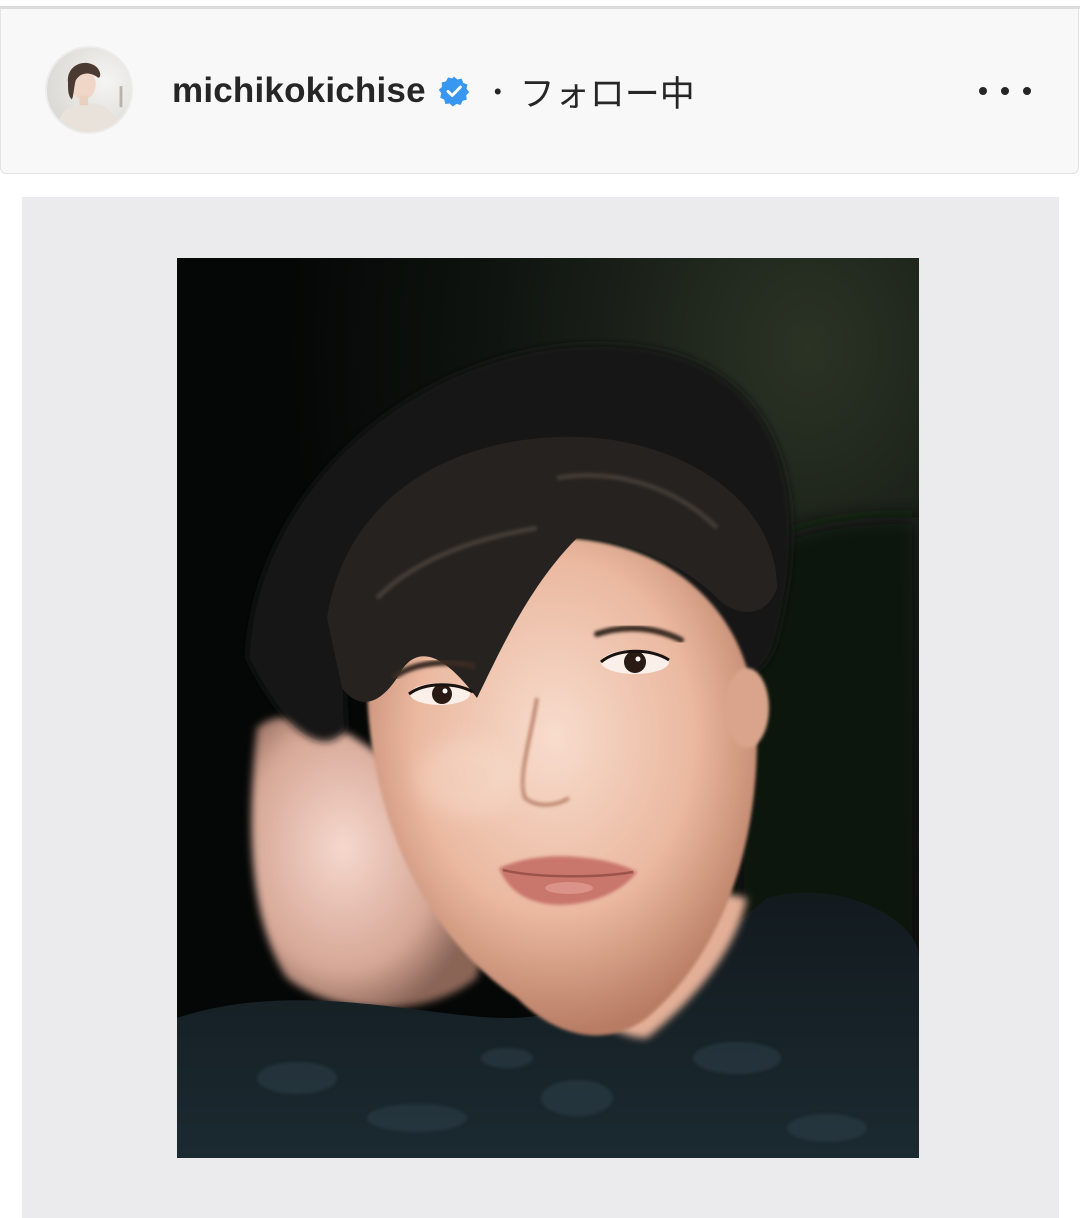 The height and width of the screenshot is (1218, 1080). What do you see at coordinates (433, 91) in the screenshot?
I see `header-handle-row: michikokichise ・ フォロー中` at bounding box center [433, 91].